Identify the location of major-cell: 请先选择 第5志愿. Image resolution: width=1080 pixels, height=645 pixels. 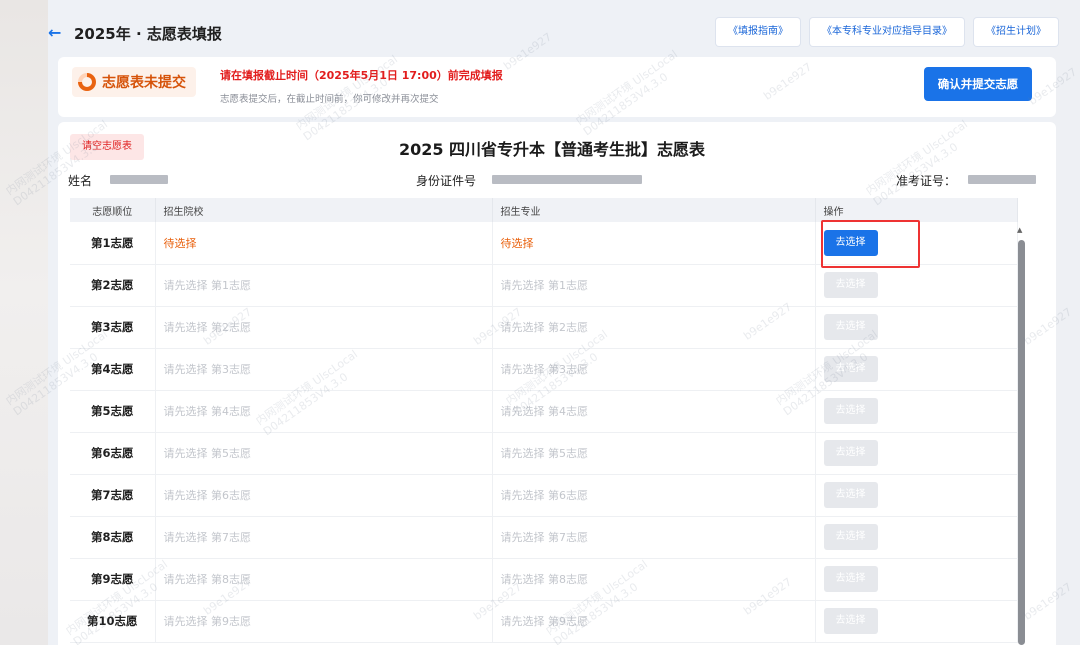
(654, 453).